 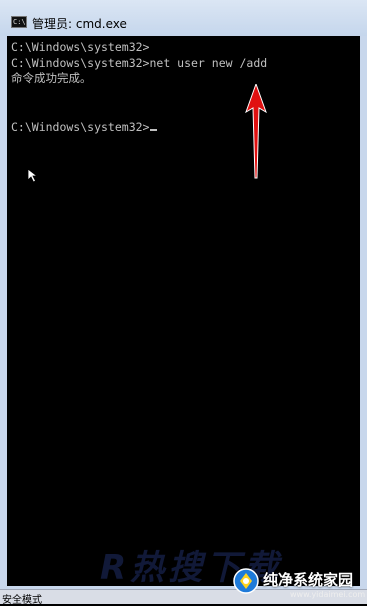 I want to click on cmd-icon: C:\, so click(x=19, y=22).